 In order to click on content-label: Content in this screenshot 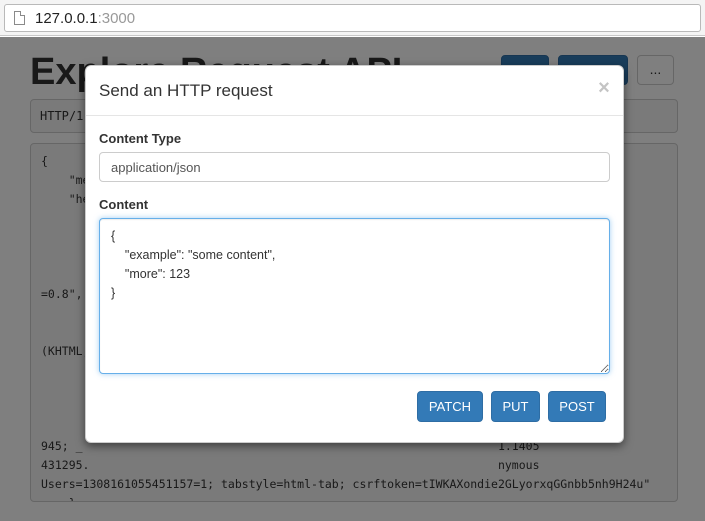, I will do `click(124, 204)`.